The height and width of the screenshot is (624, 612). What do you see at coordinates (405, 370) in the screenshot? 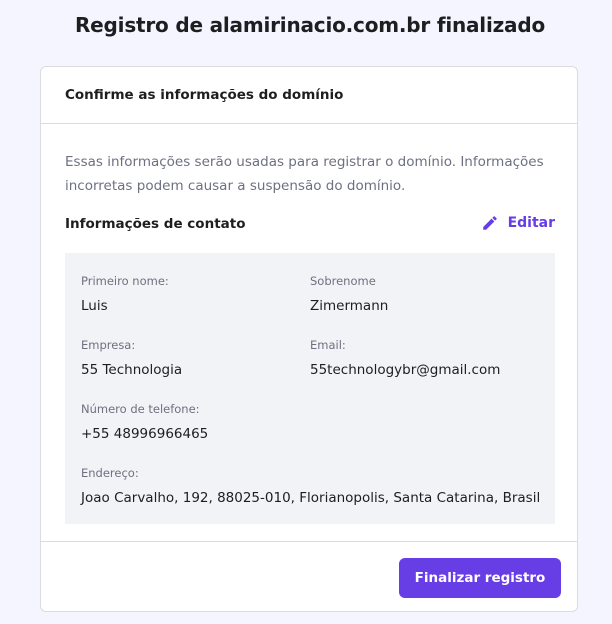
I see `email-value: 55technologybr@gmail.com` at bounding box center [405, 370].